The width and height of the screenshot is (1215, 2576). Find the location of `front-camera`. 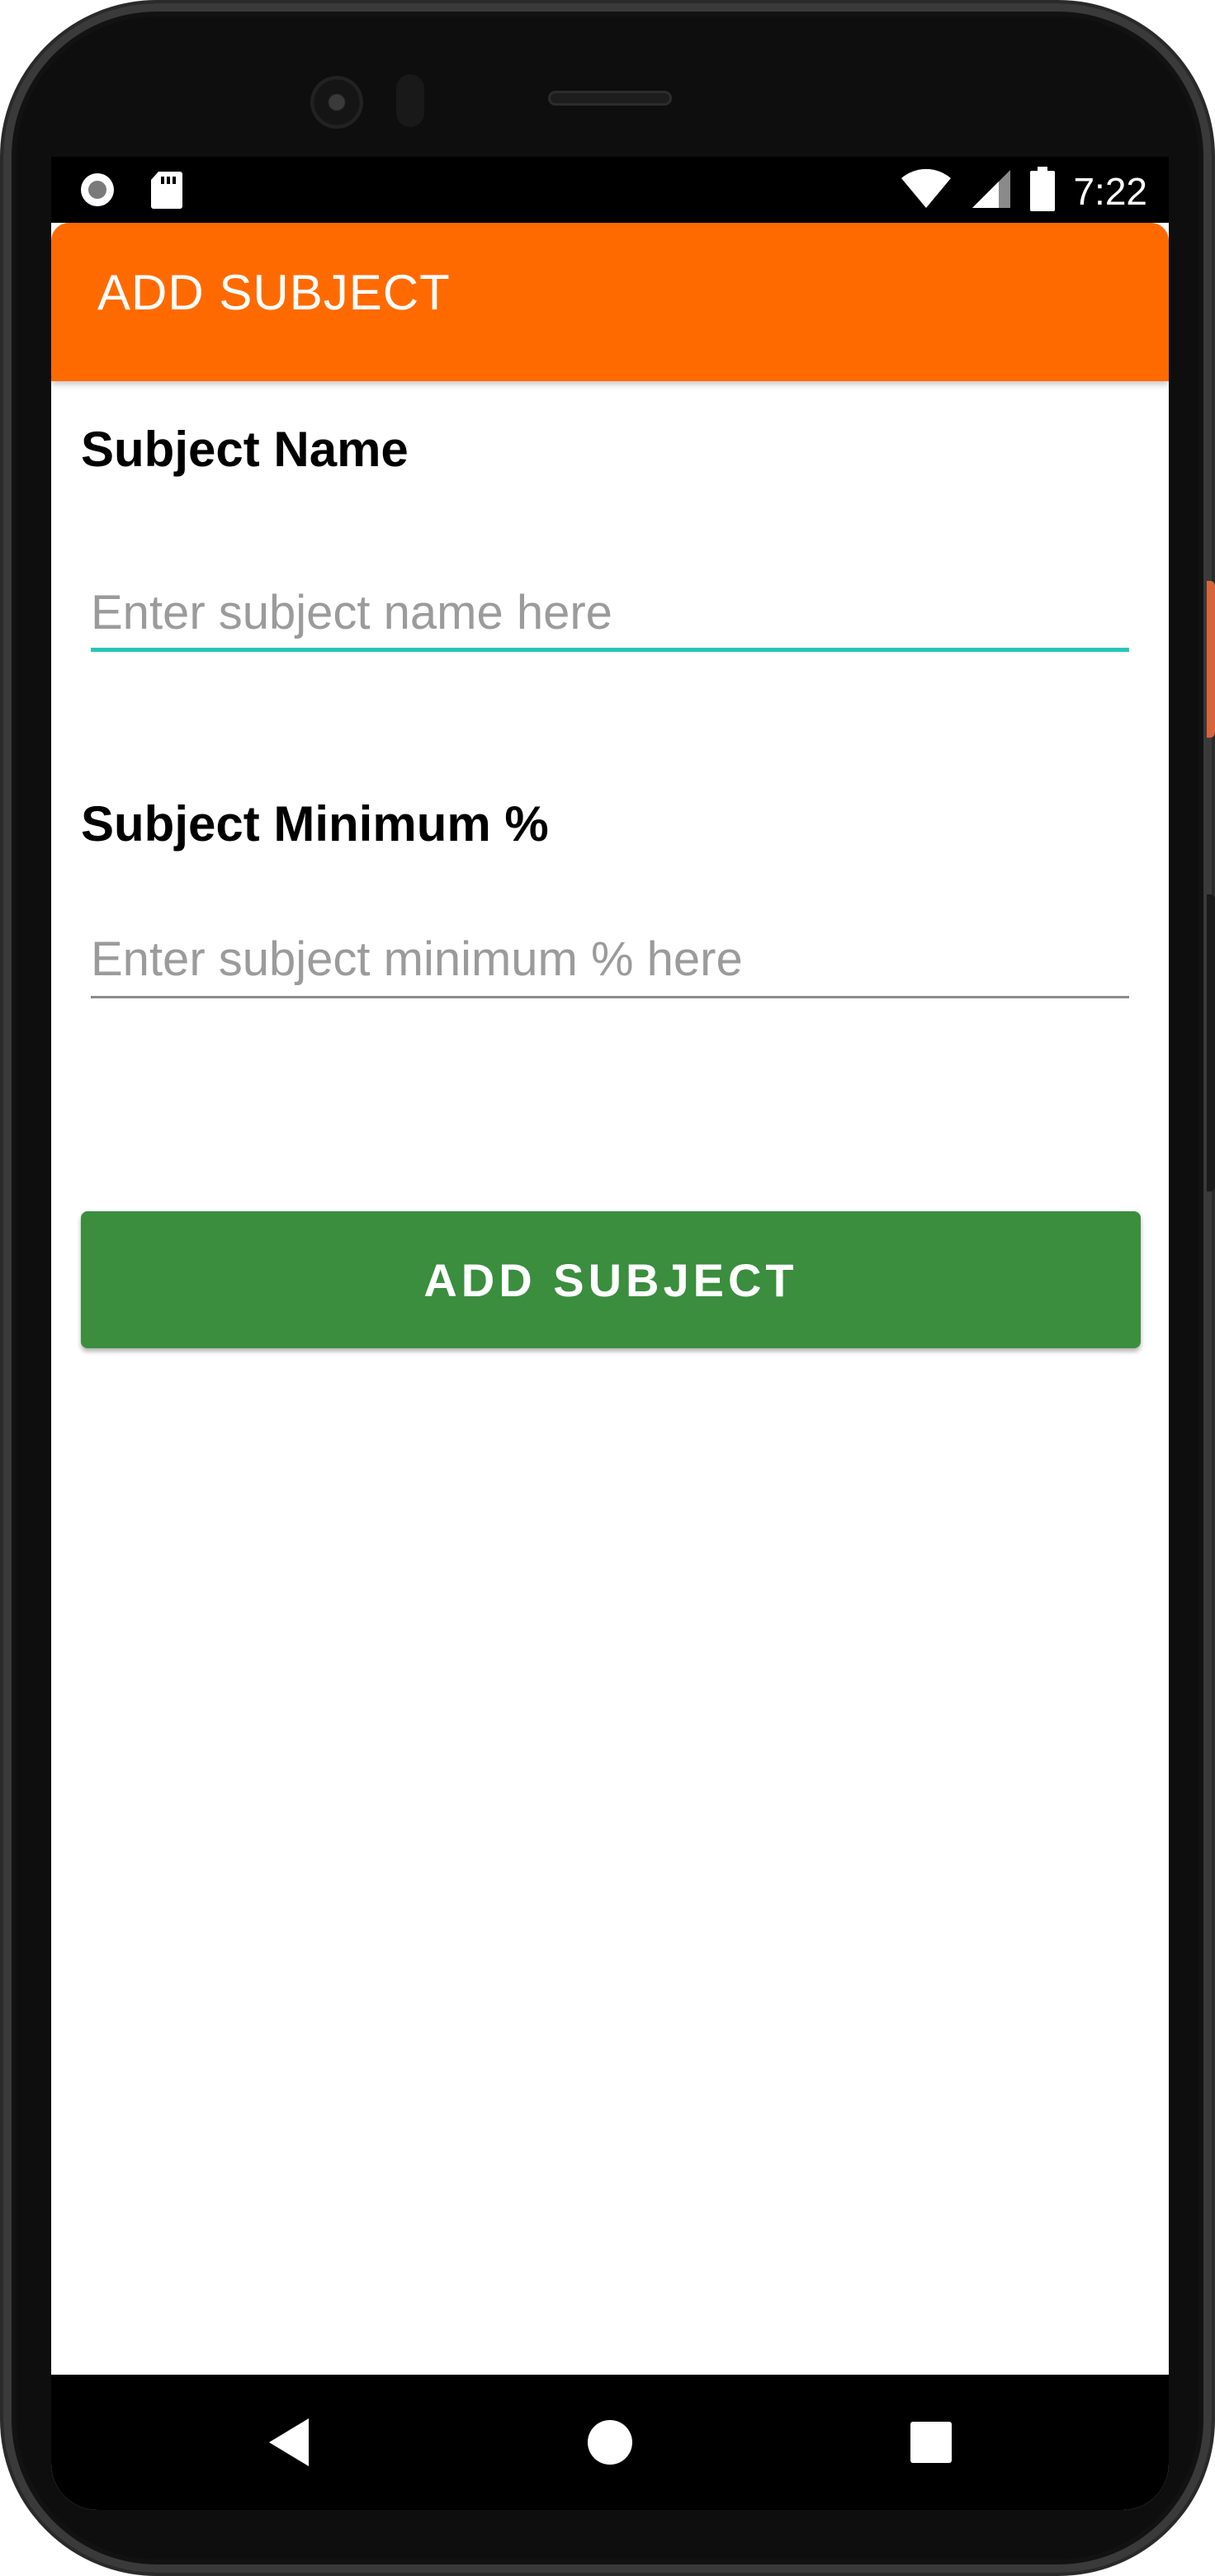

front-camera is located at coordinates (336, 102).